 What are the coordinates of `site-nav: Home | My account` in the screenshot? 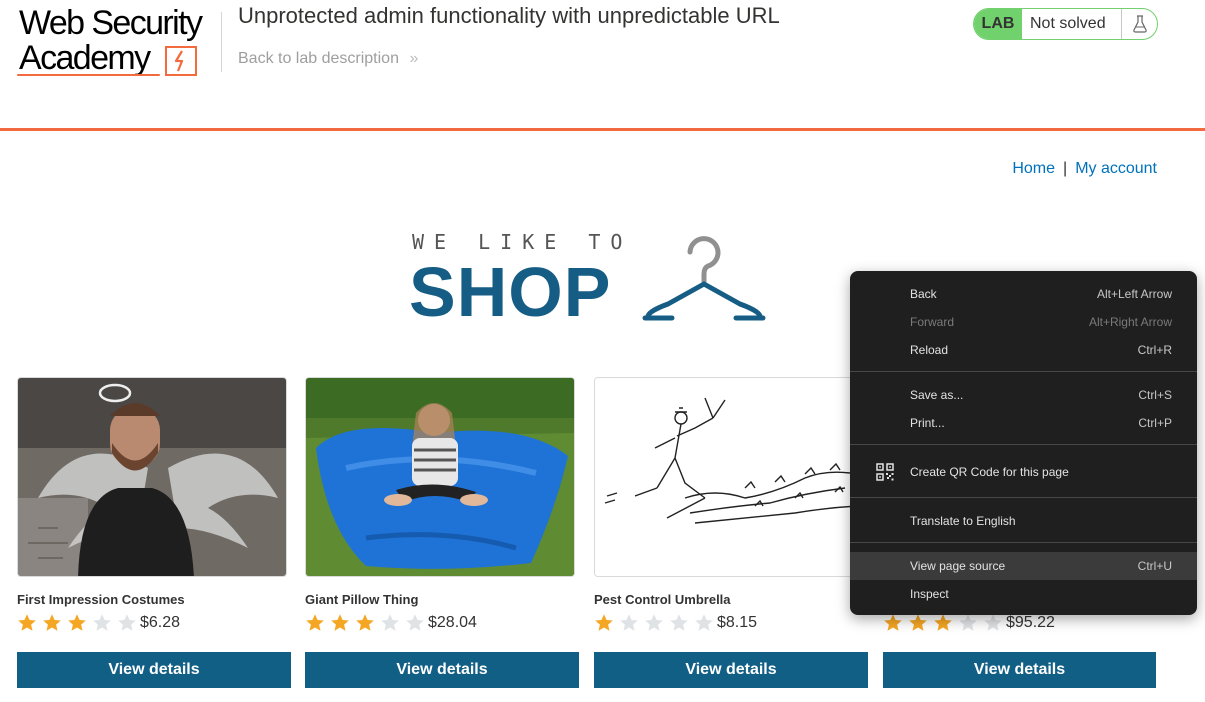 It's located at (1084, 169).